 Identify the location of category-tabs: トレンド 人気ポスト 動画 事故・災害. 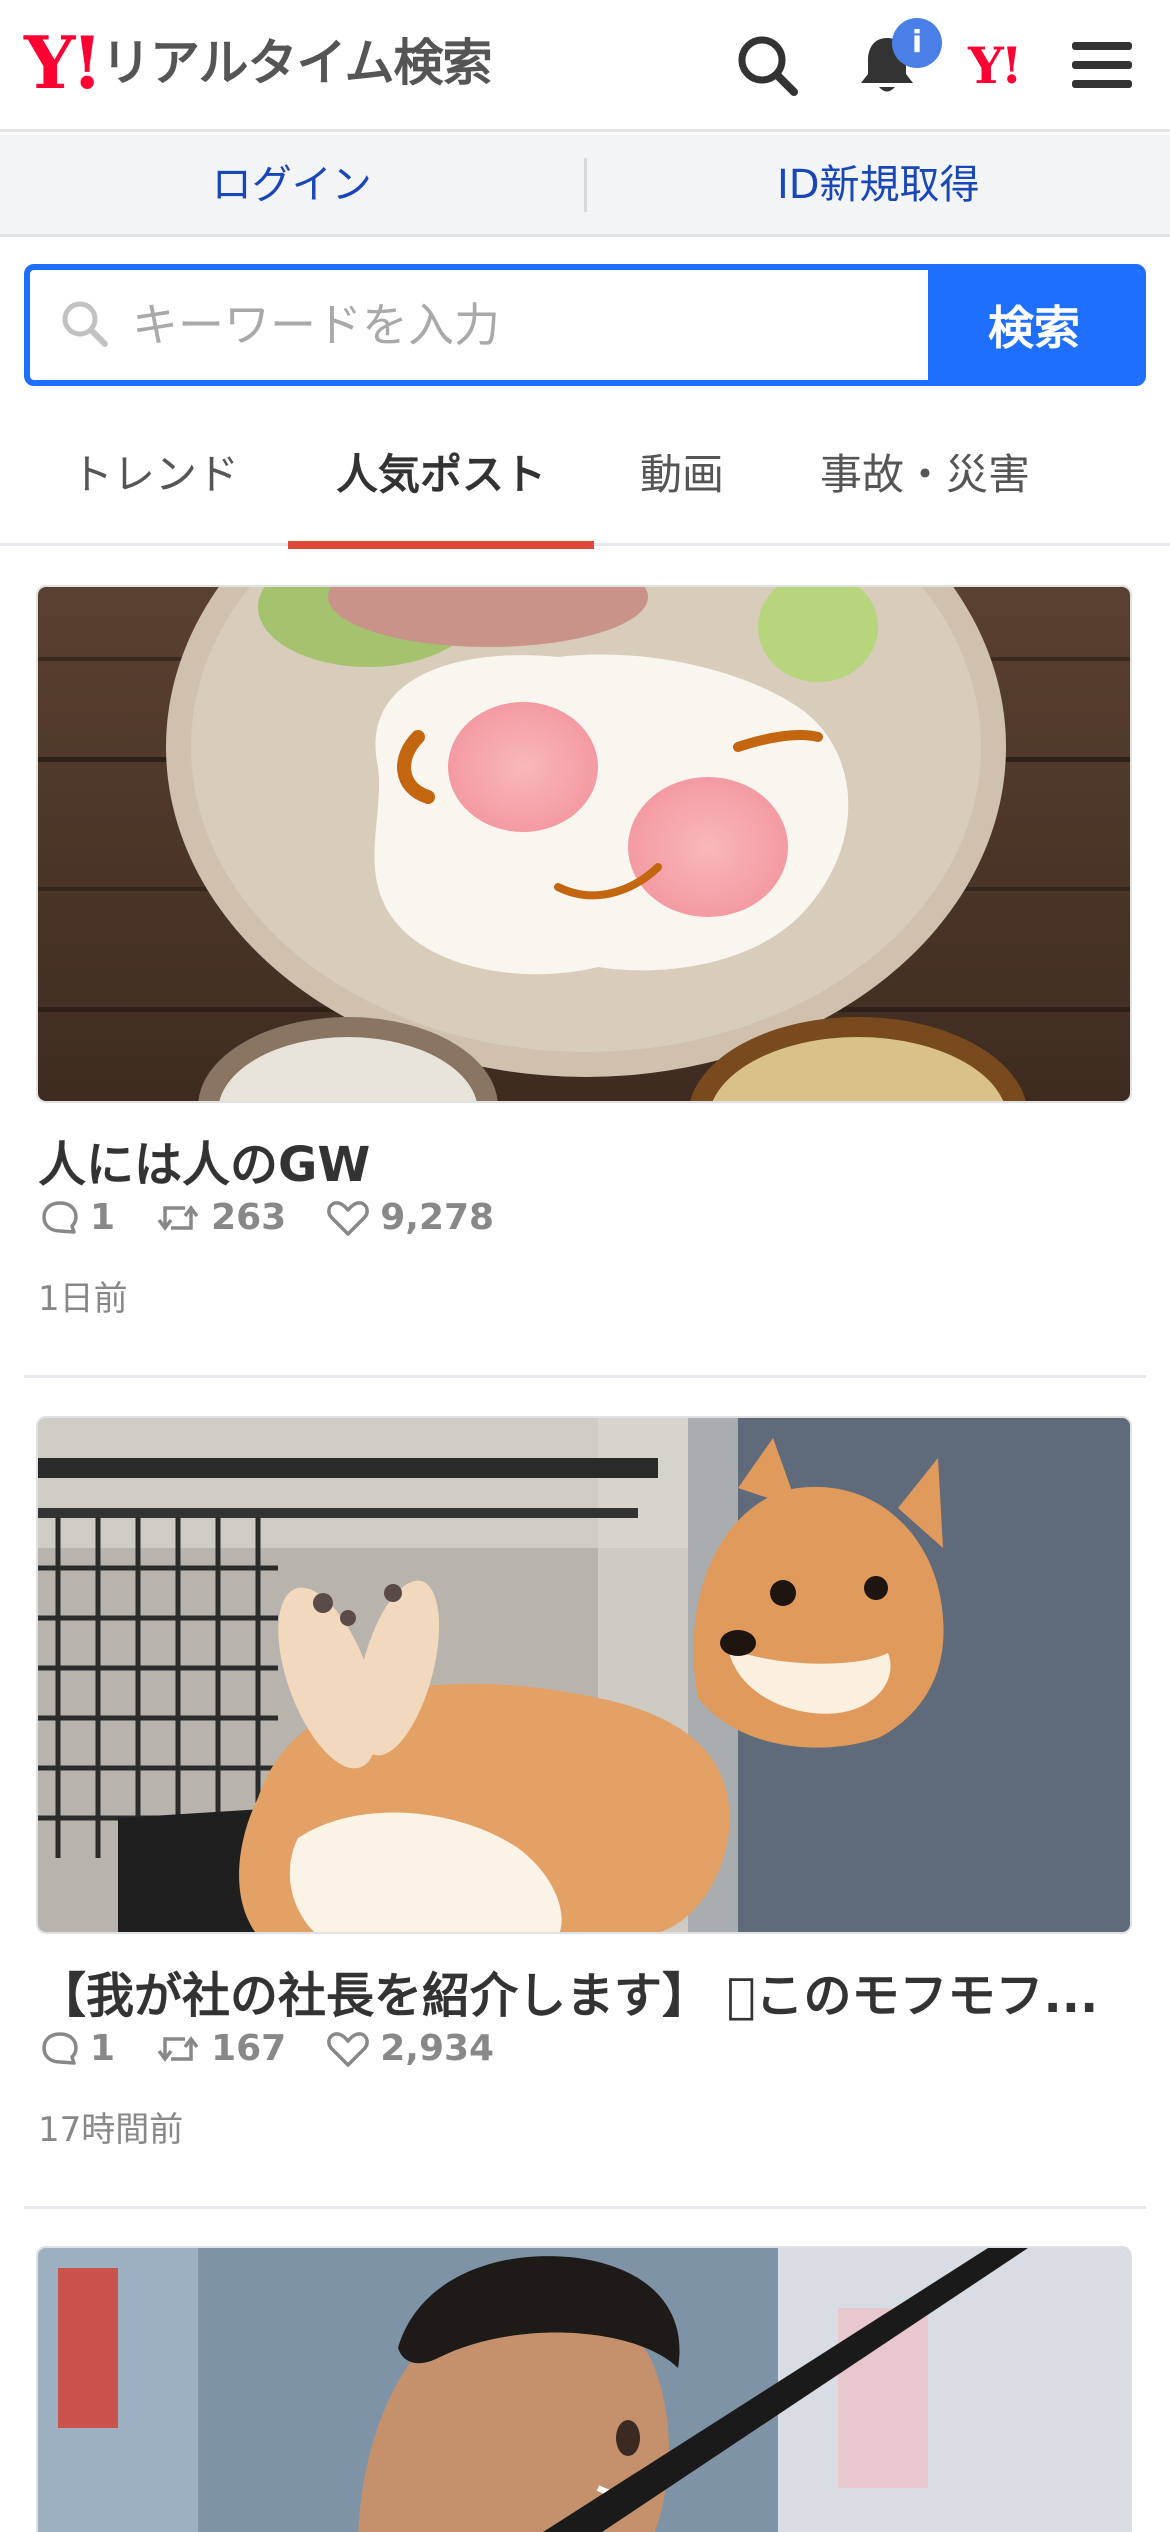
(585, 479).